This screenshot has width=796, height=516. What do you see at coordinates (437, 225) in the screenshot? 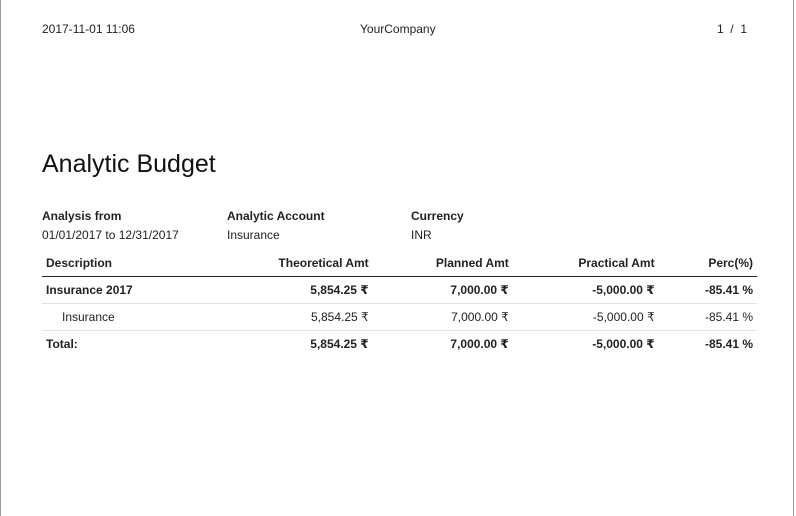
I see `currency: Currency INR` at bounding box center [437, 225].